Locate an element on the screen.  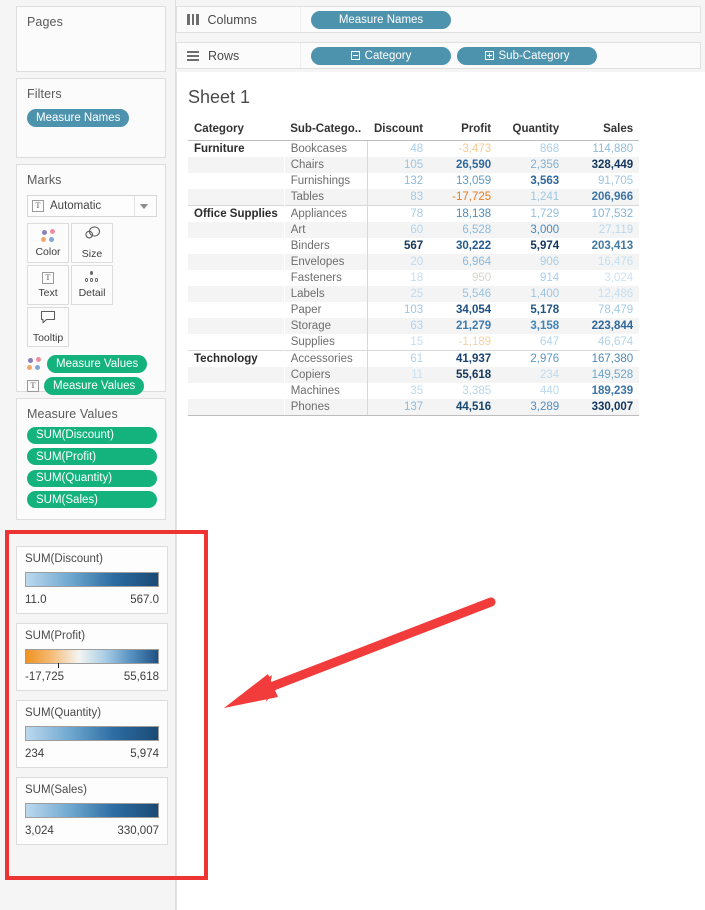
filter-pill-measure-names: Measure Names is located at coordinates (78, 118).